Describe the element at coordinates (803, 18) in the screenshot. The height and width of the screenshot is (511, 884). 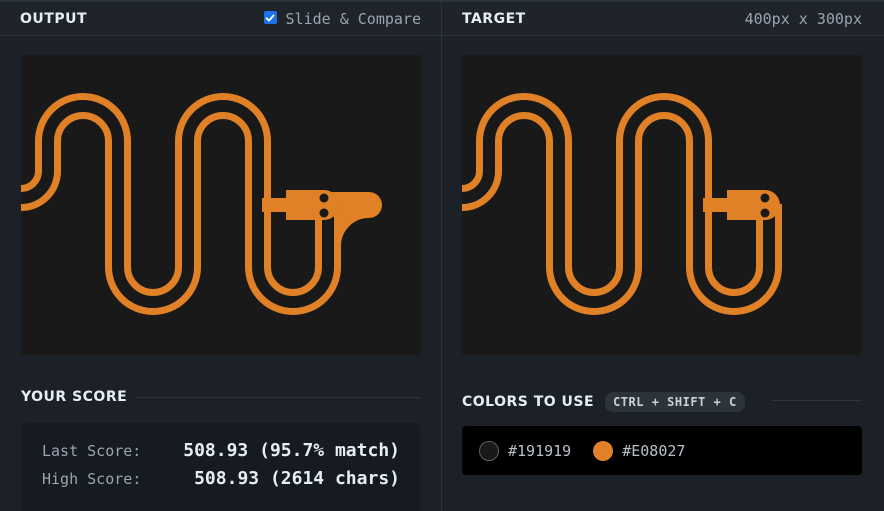
I see `target-size-label: 400px x 300px` at that location.